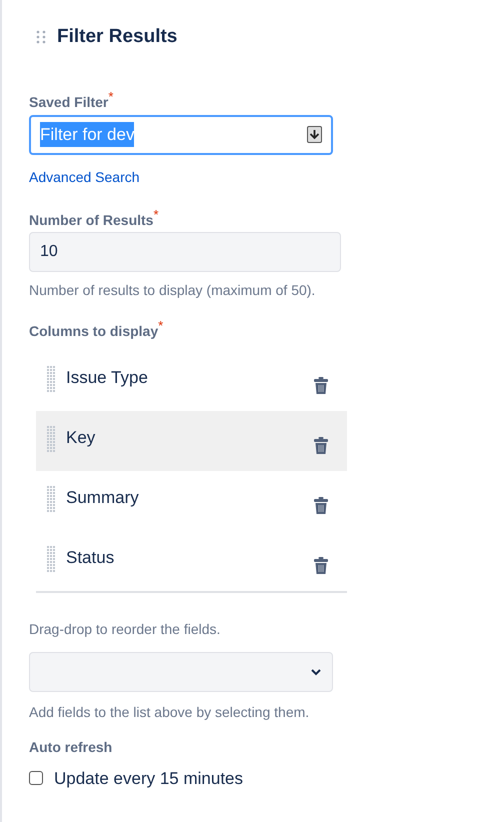 The width and height of the screenshot is (490, 822). Describe the element at coordinates (41, 37) in the screenshot. I see `drag-handle-icon` at that location.